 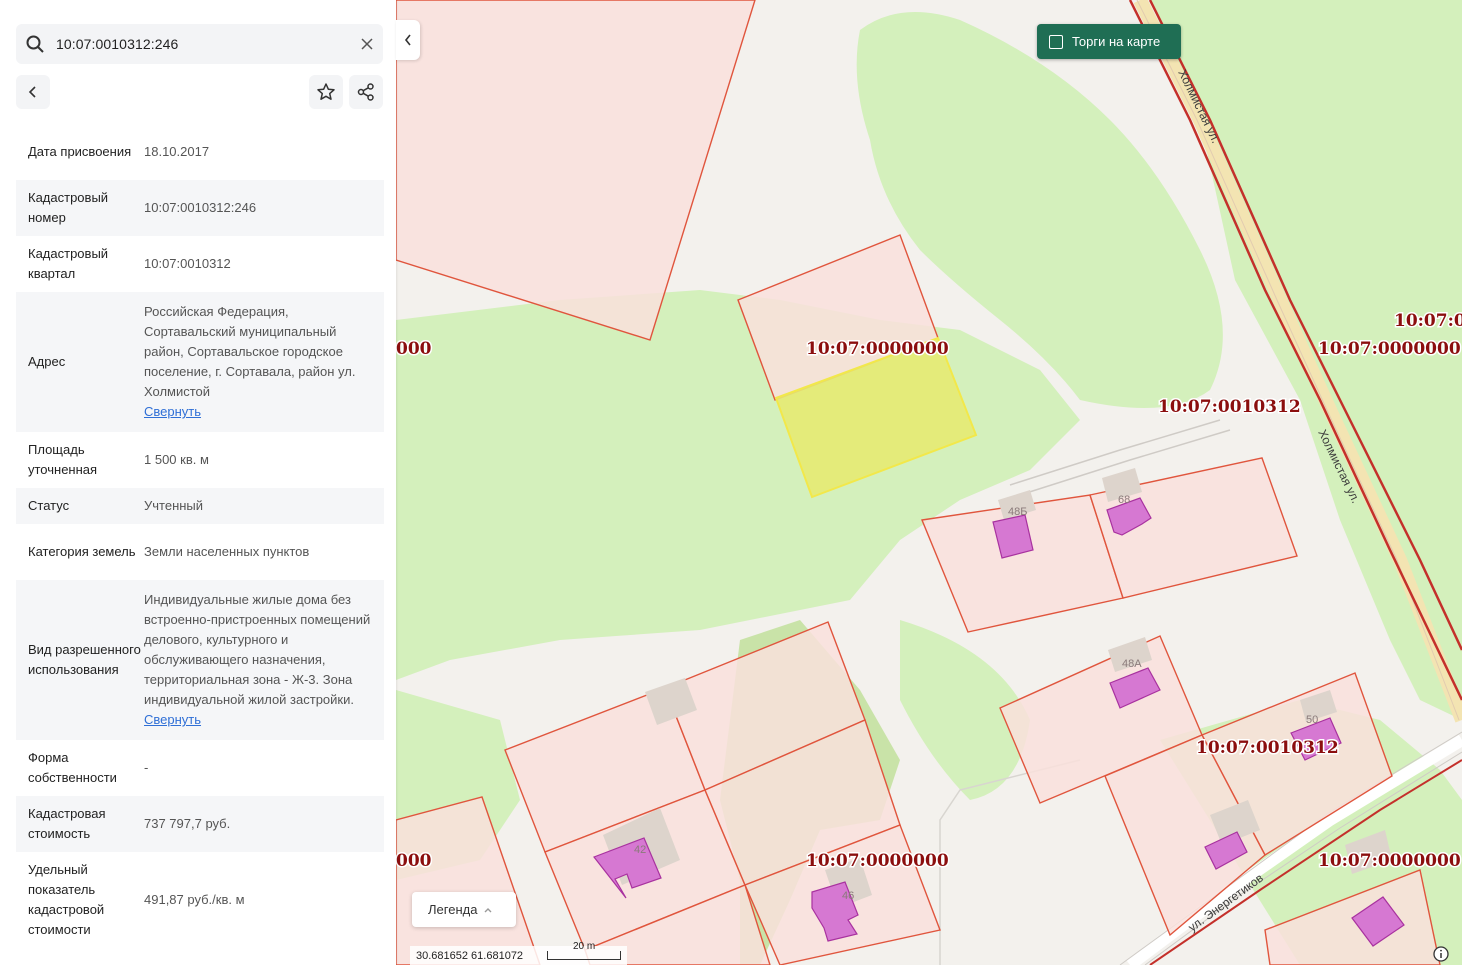 I want to click on attr-row-cadastral-number: Кадастровый номер 10:07:0010312:246, so click(x=200, y=208).